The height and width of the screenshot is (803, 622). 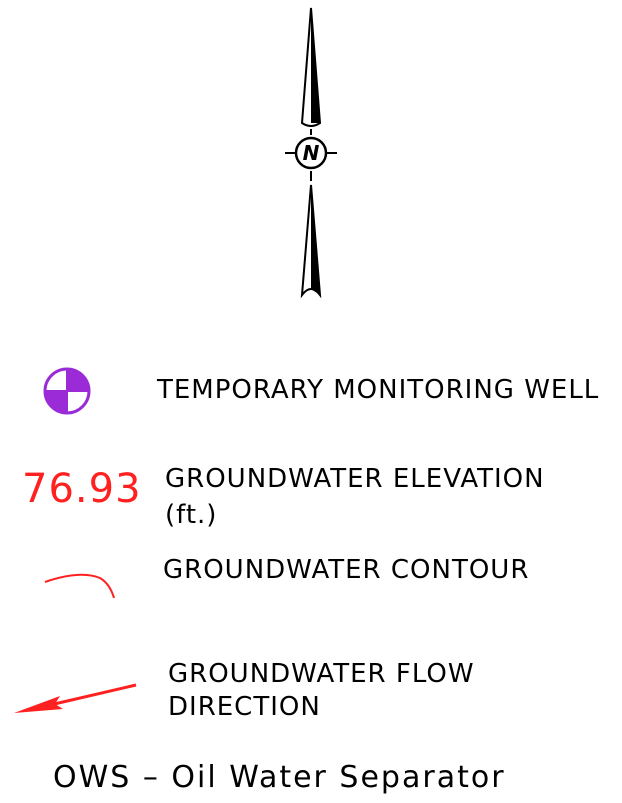 I want to click on north-arrow-icon: N, so click(x=311, y=153).